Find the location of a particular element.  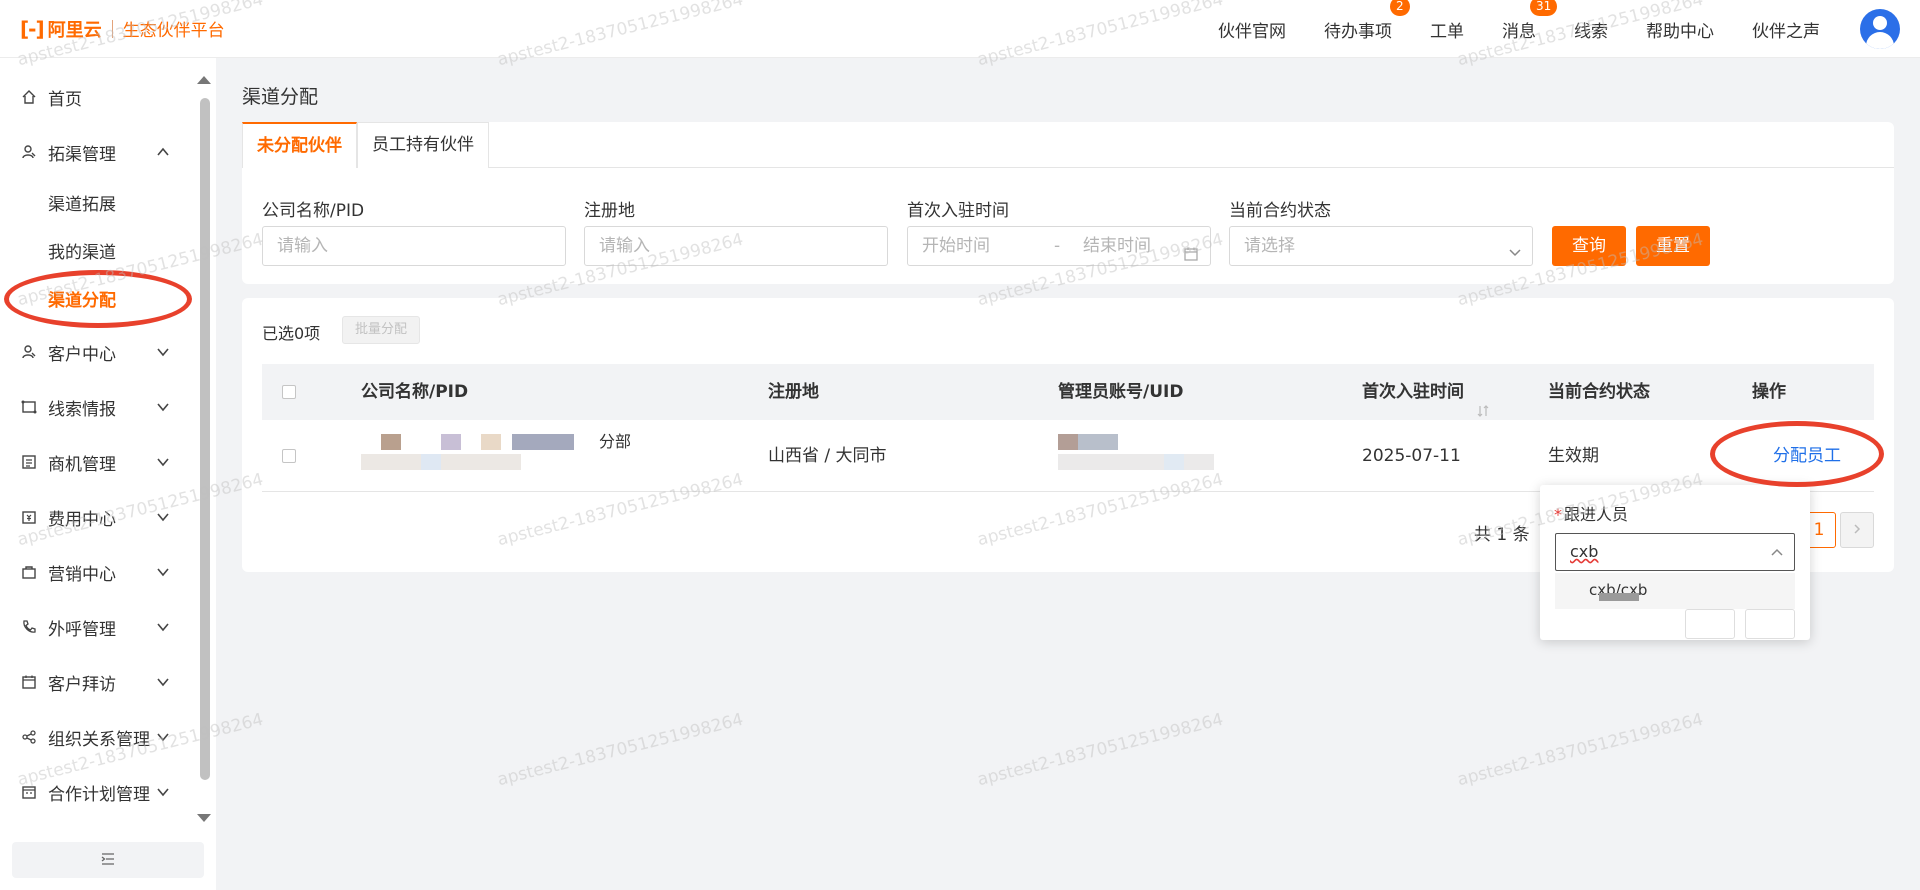

tab-employee-partners: 员工持有伙伴 is located at coordinates (423, 145).